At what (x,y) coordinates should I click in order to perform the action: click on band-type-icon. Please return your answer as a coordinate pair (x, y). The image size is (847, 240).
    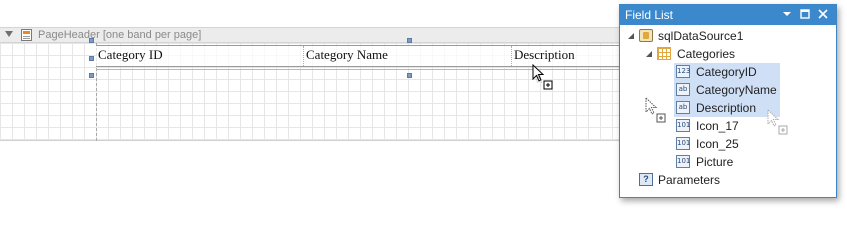
    Looking at the image, I should click on (26, 35).